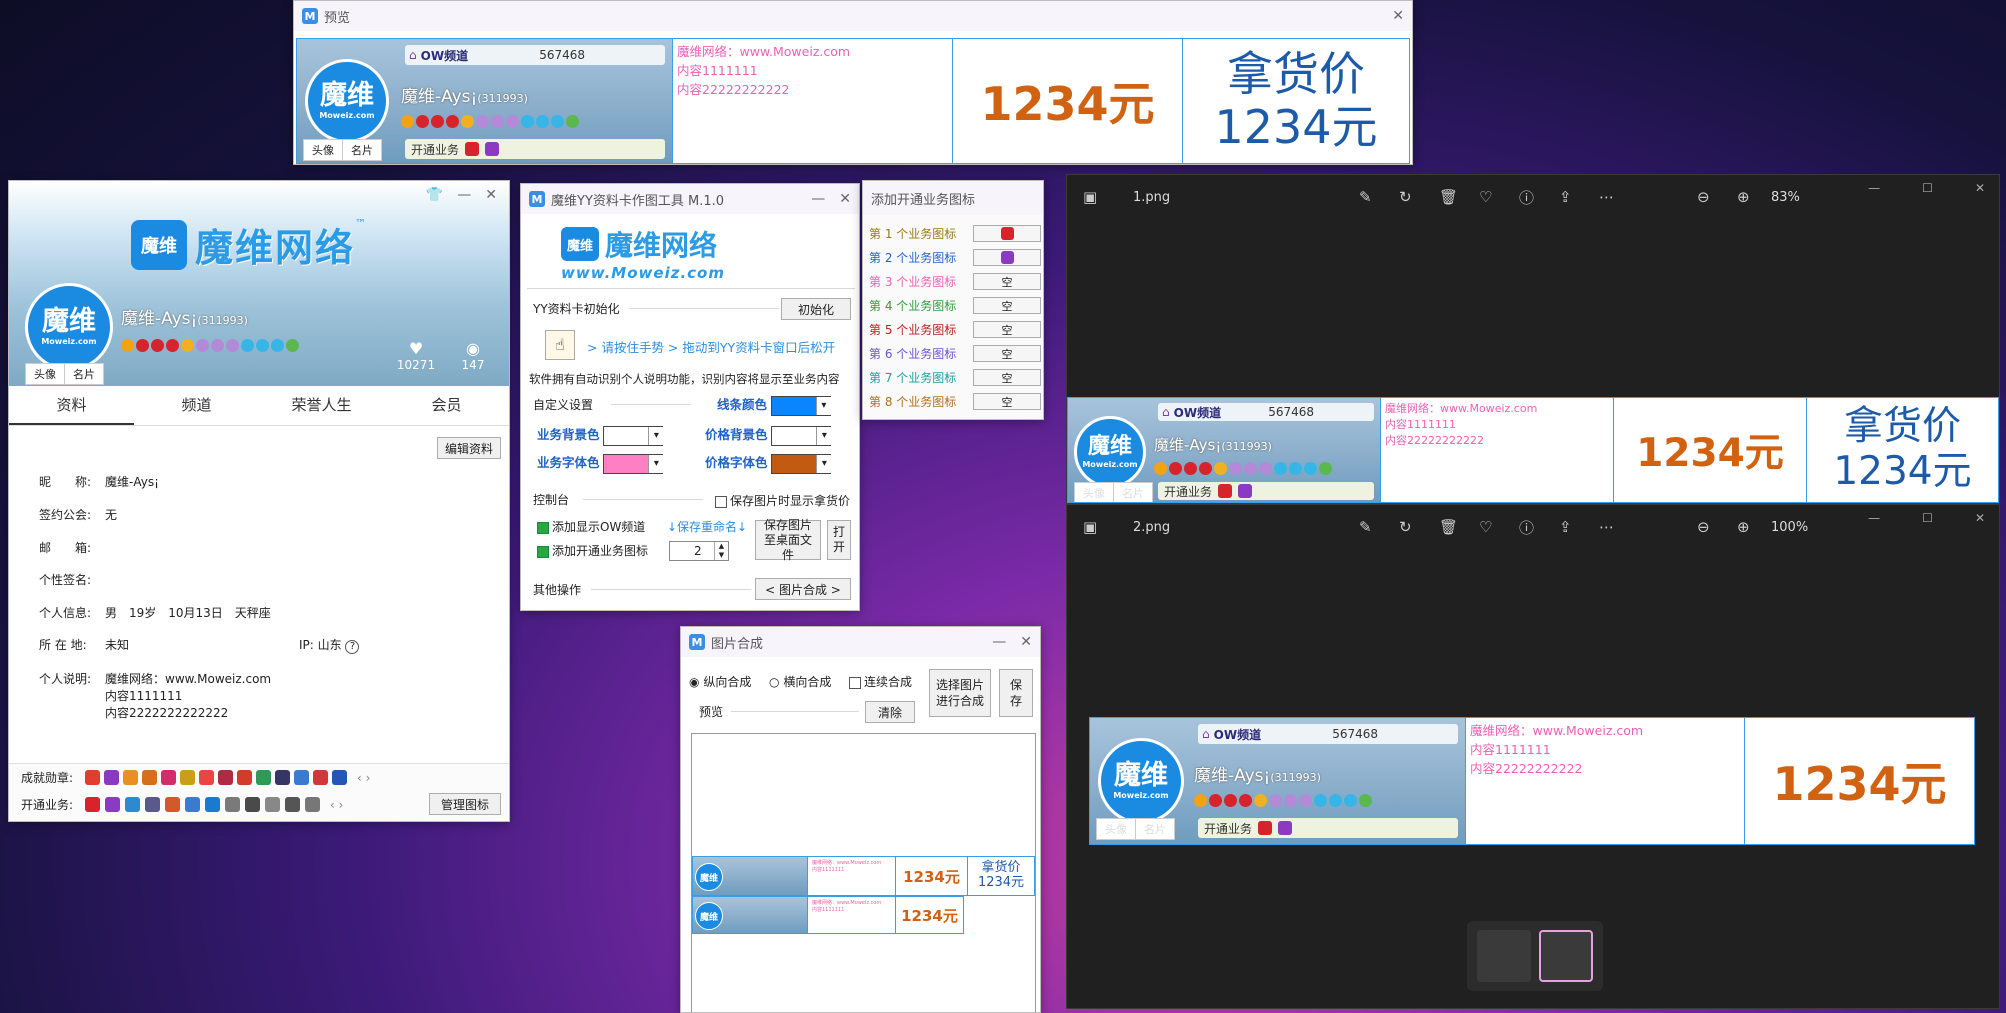 This screenshot has height=1013, width=2006. I want to click on biz-bg-picker, so click(633, 435).